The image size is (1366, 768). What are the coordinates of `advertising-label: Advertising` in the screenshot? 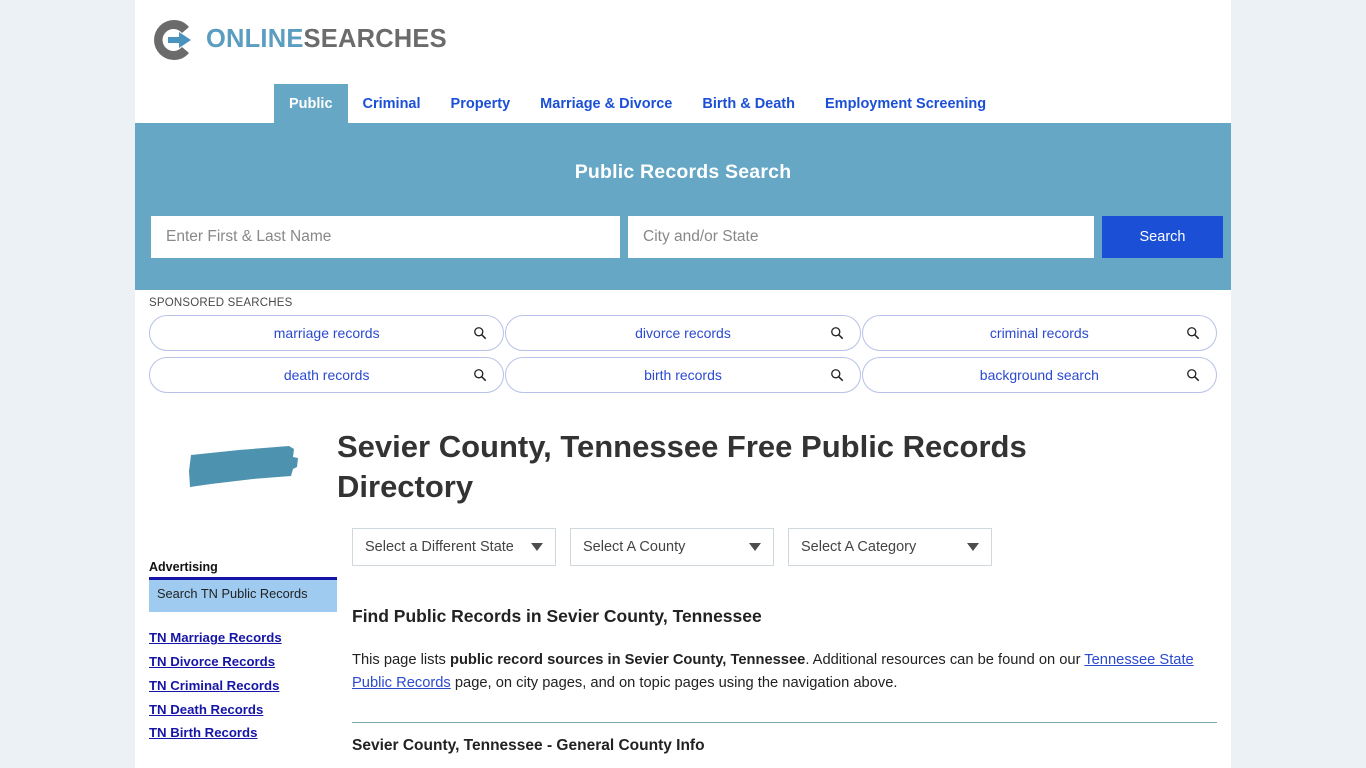 It's located at (183, 567).